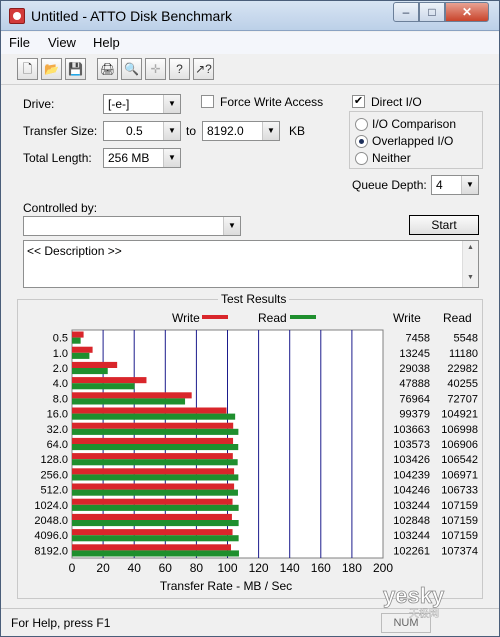 The height and width of the screenshot is (637, 500). I want to click on read-value: 22982, so click(462, 369).